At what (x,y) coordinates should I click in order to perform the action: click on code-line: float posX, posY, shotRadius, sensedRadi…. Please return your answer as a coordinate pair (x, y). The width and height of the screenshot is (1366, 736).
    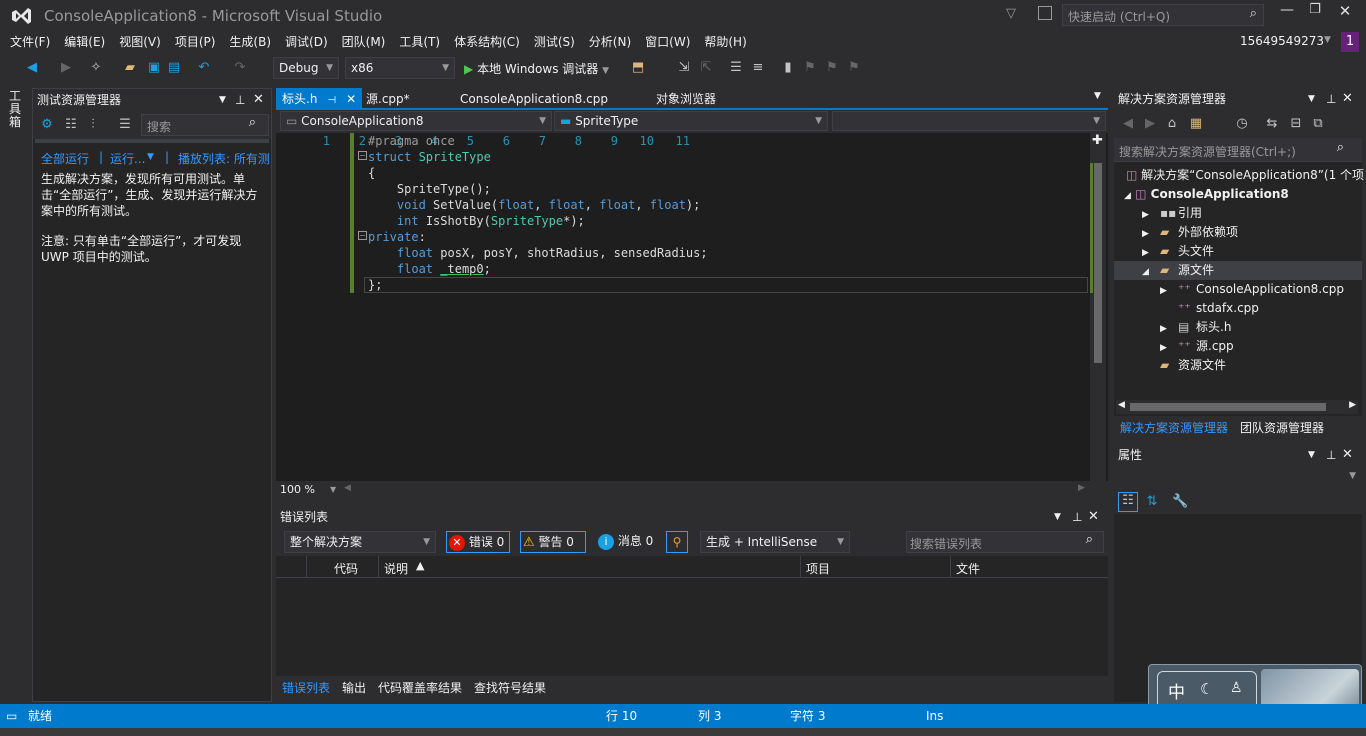
    Looking at the image, I should click on (538, 253).